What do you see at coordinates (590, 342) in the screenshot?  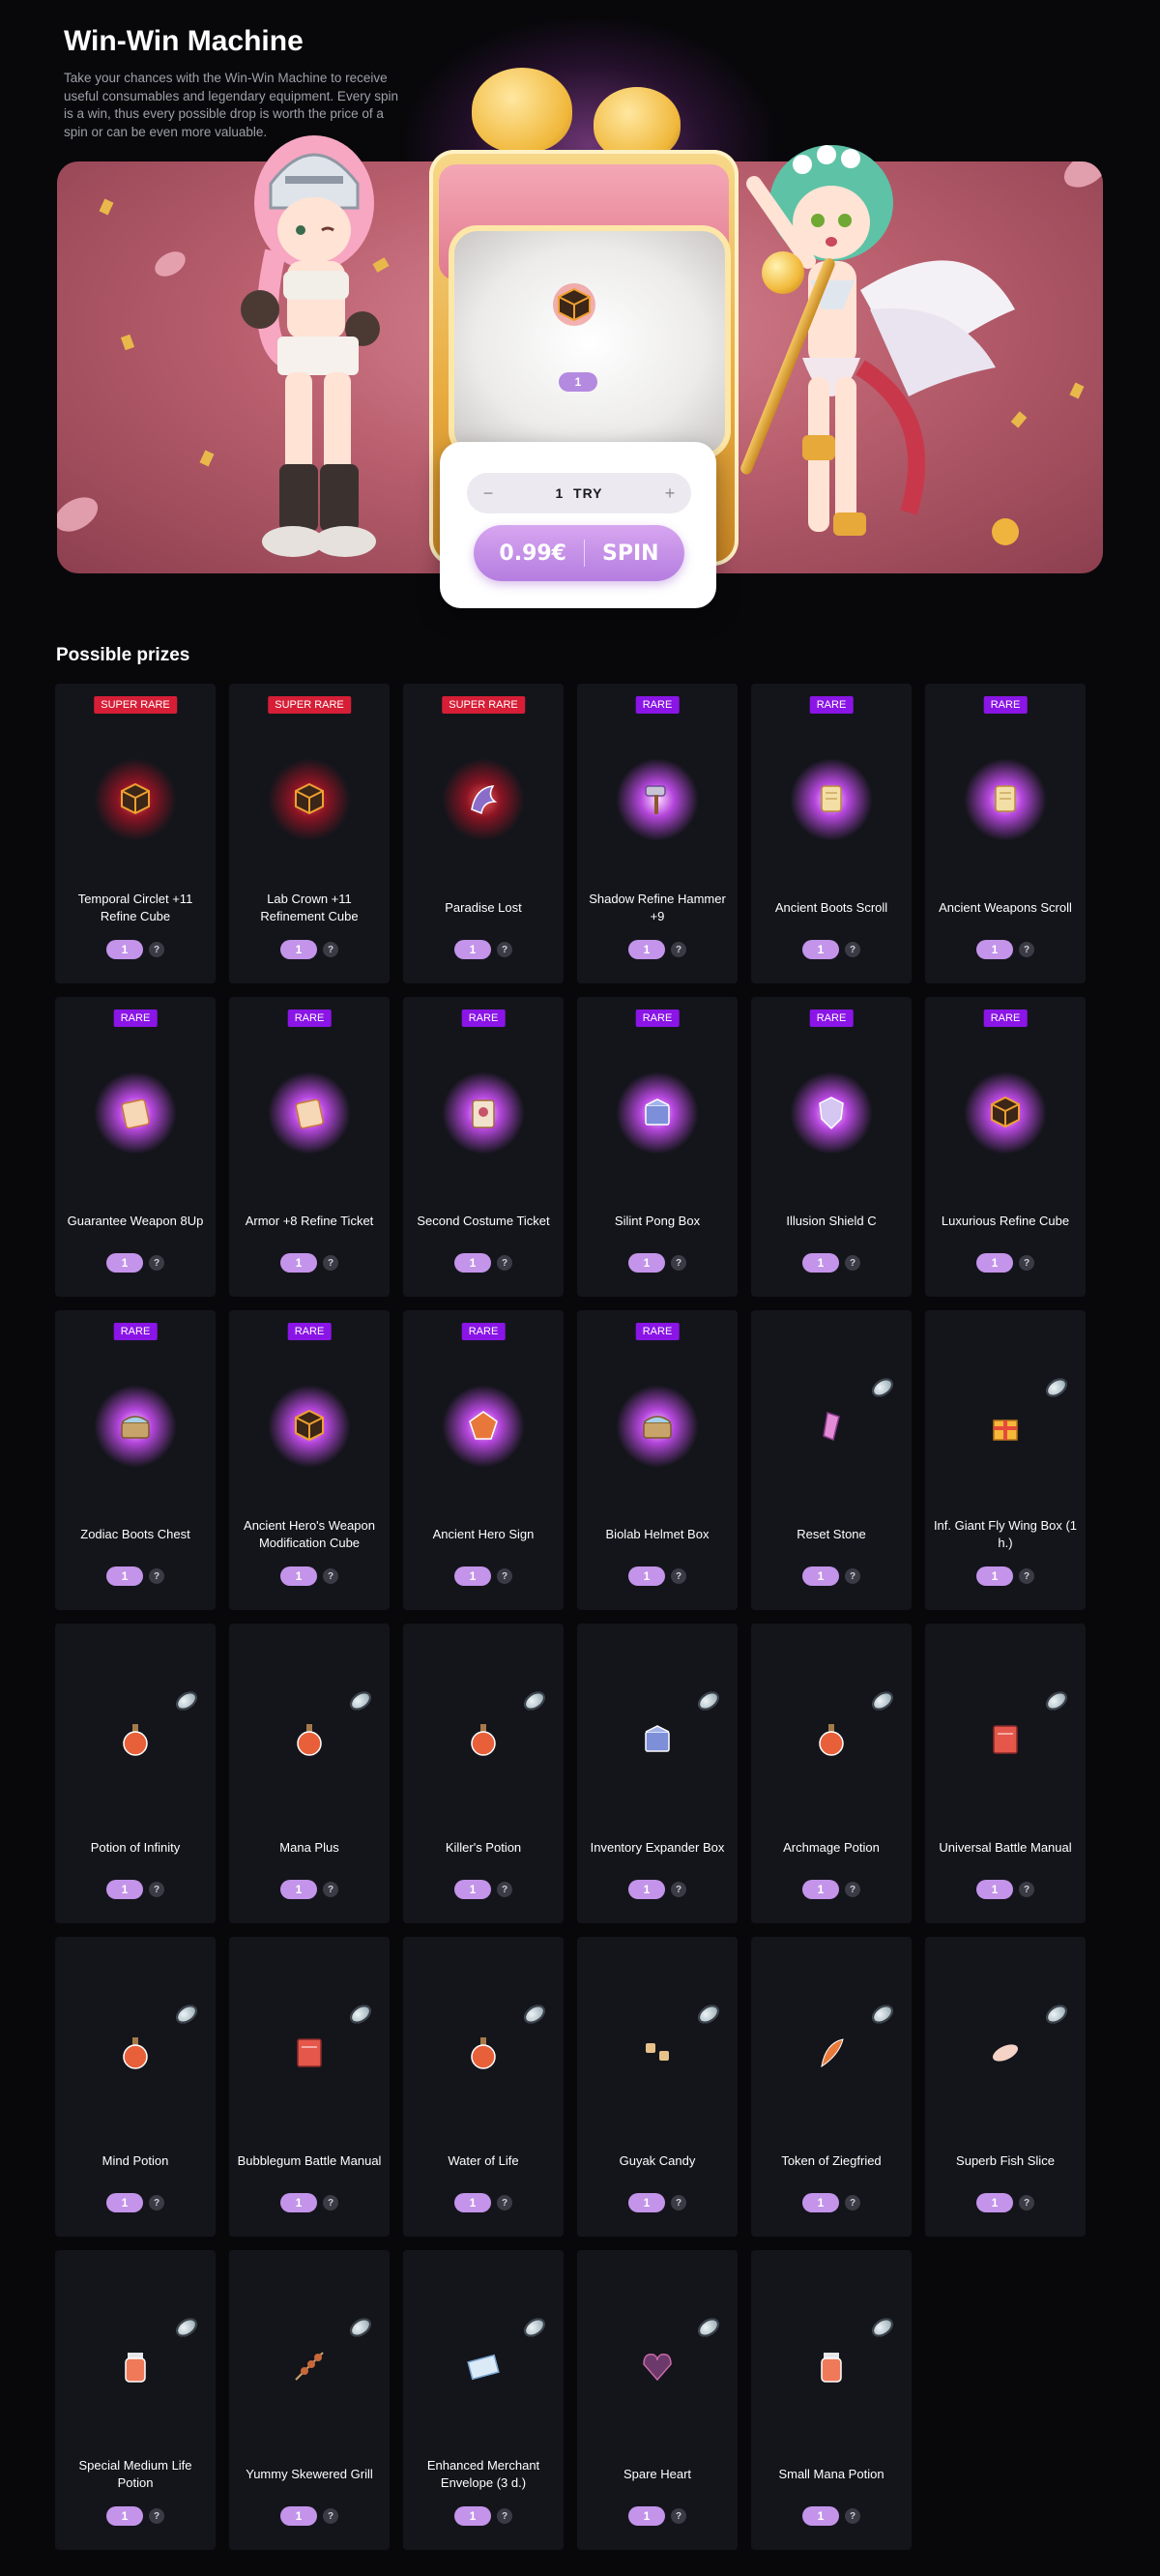 I see `machine-screen` at bounding box center [590, 342].